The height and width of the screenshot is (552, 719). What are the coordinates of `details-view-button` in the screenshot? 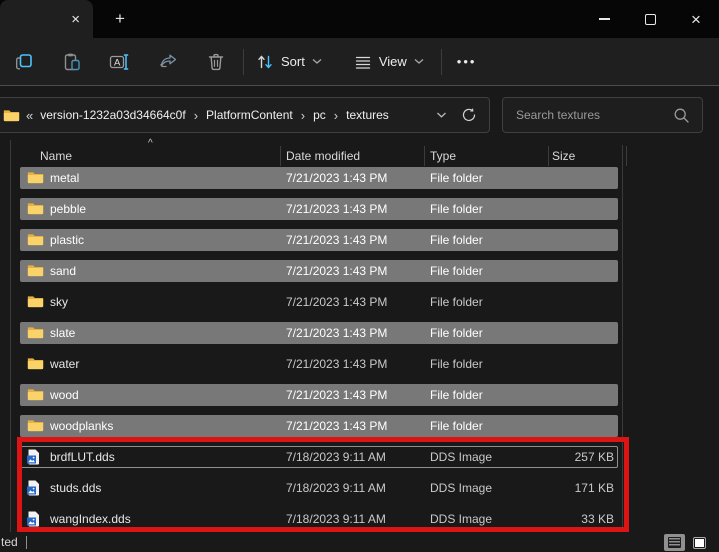 It's located at (674, 542).